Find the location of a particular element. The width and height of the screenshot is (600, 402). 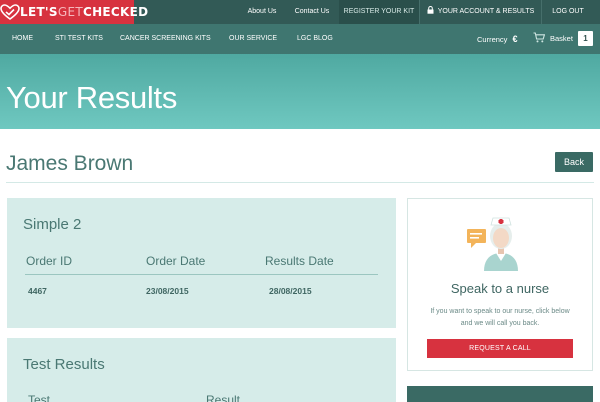

nav-item-sti-test-kits: STI TEST KITS is located at coordinates (79, 39).